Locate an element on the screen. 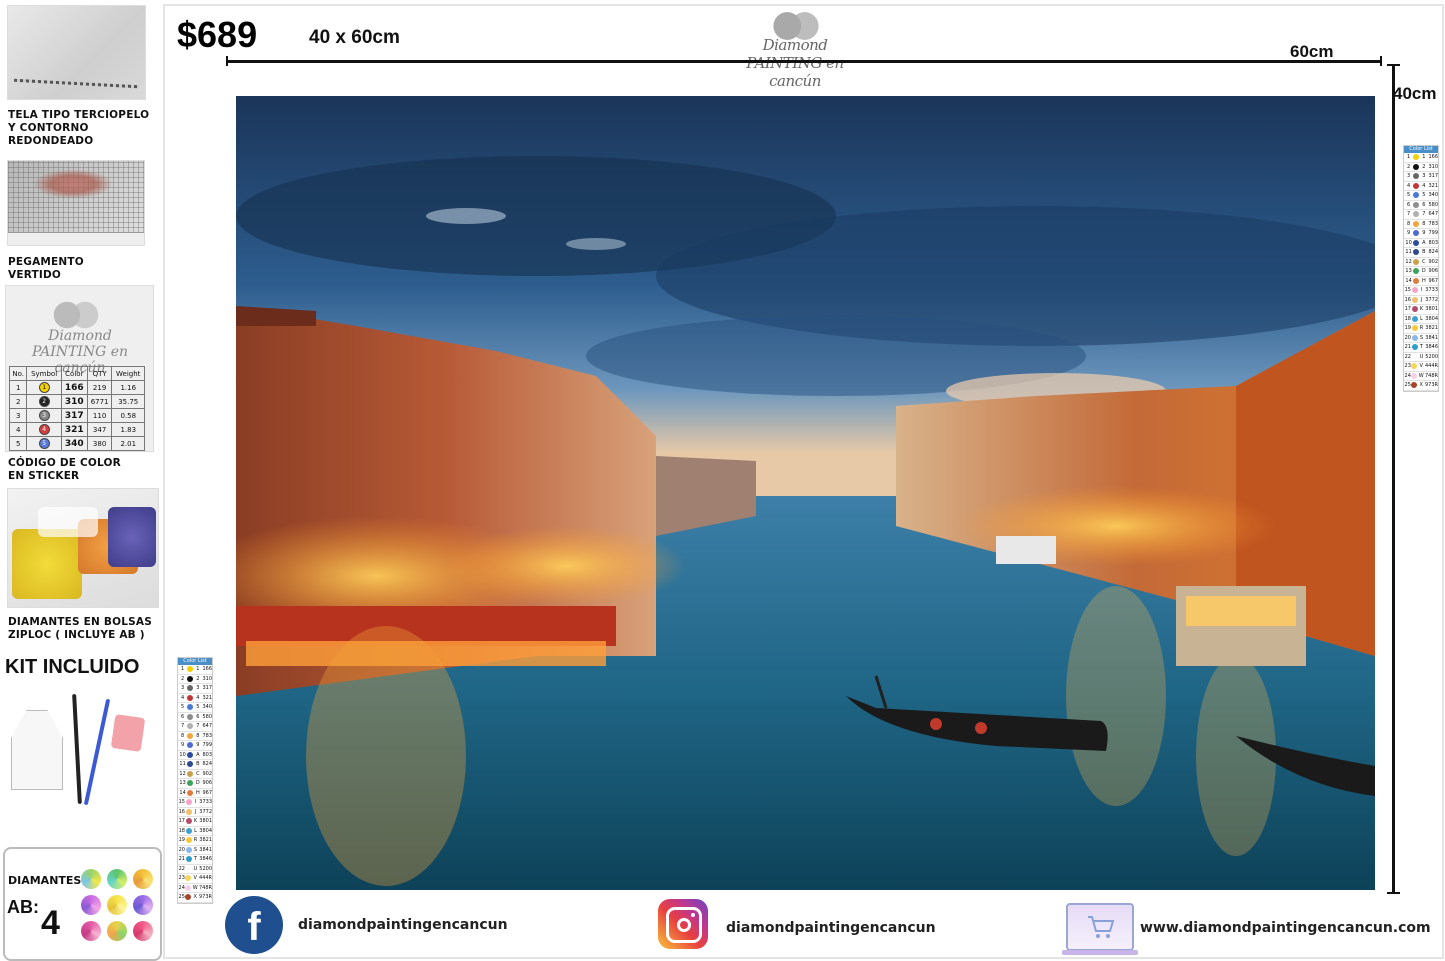 The image size is (1445, 961). glue-canvas-photo is located at coordinates (76, 203).